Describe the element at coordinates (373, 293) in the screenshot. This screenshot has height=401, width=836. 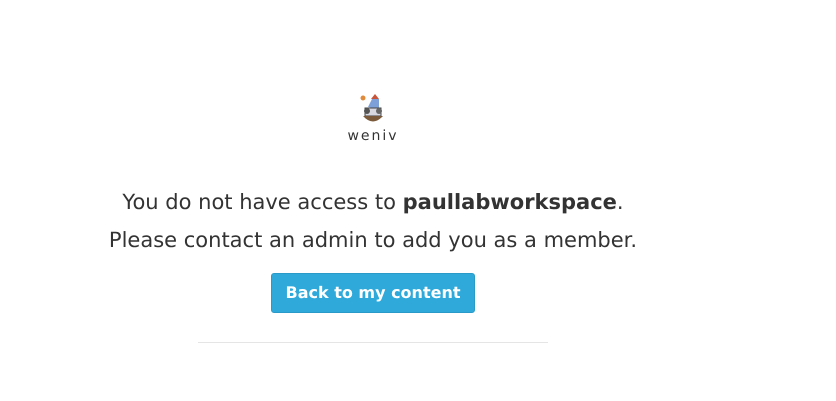
I see `back-button: Back to my content` at that location.